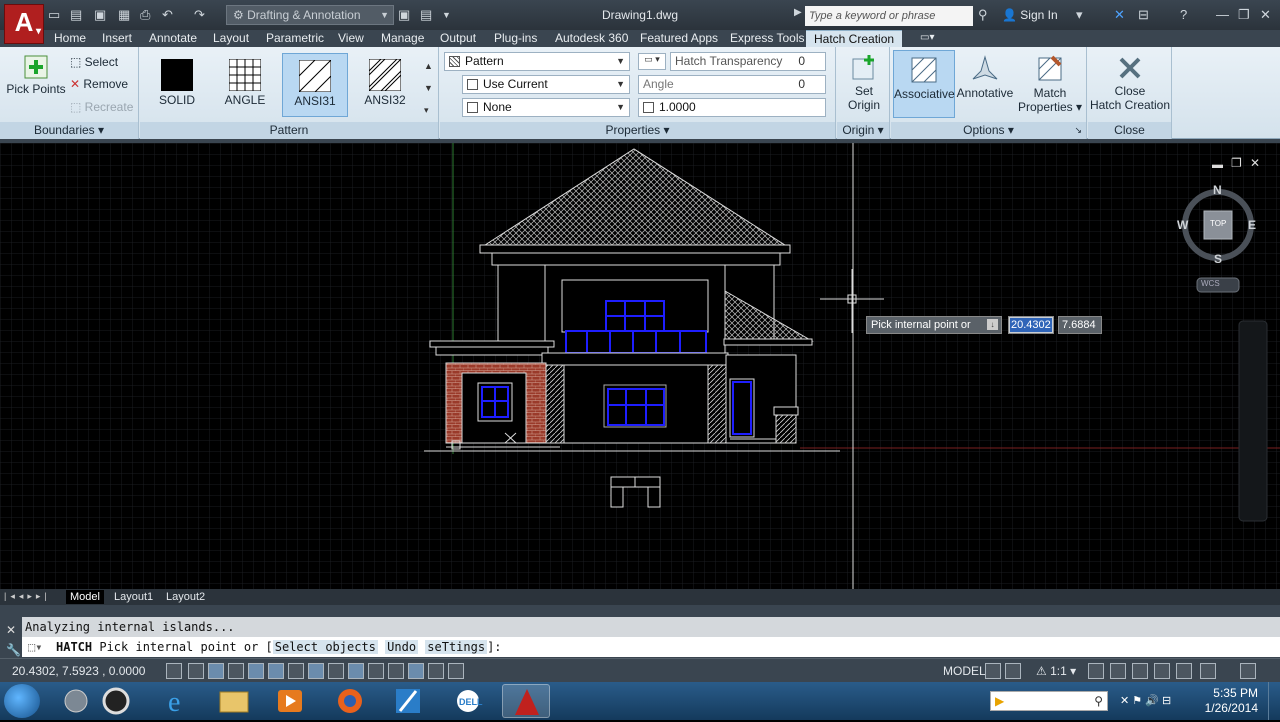 This screenshot has width=1280, height=722. I want to click on quick-properties-icon, so click(416, 671).